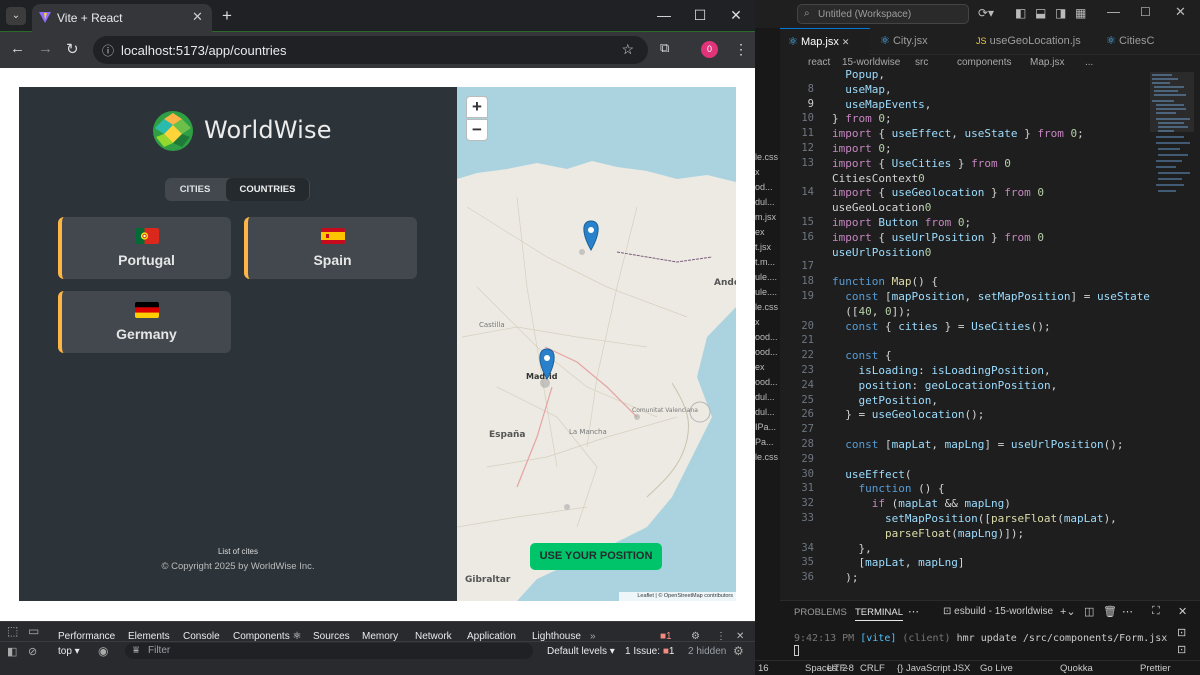 Image resolution: width=1200 pixels, height=675 pixels. I want to click on customize-layout-icon: ▦, so click(1080, 13).